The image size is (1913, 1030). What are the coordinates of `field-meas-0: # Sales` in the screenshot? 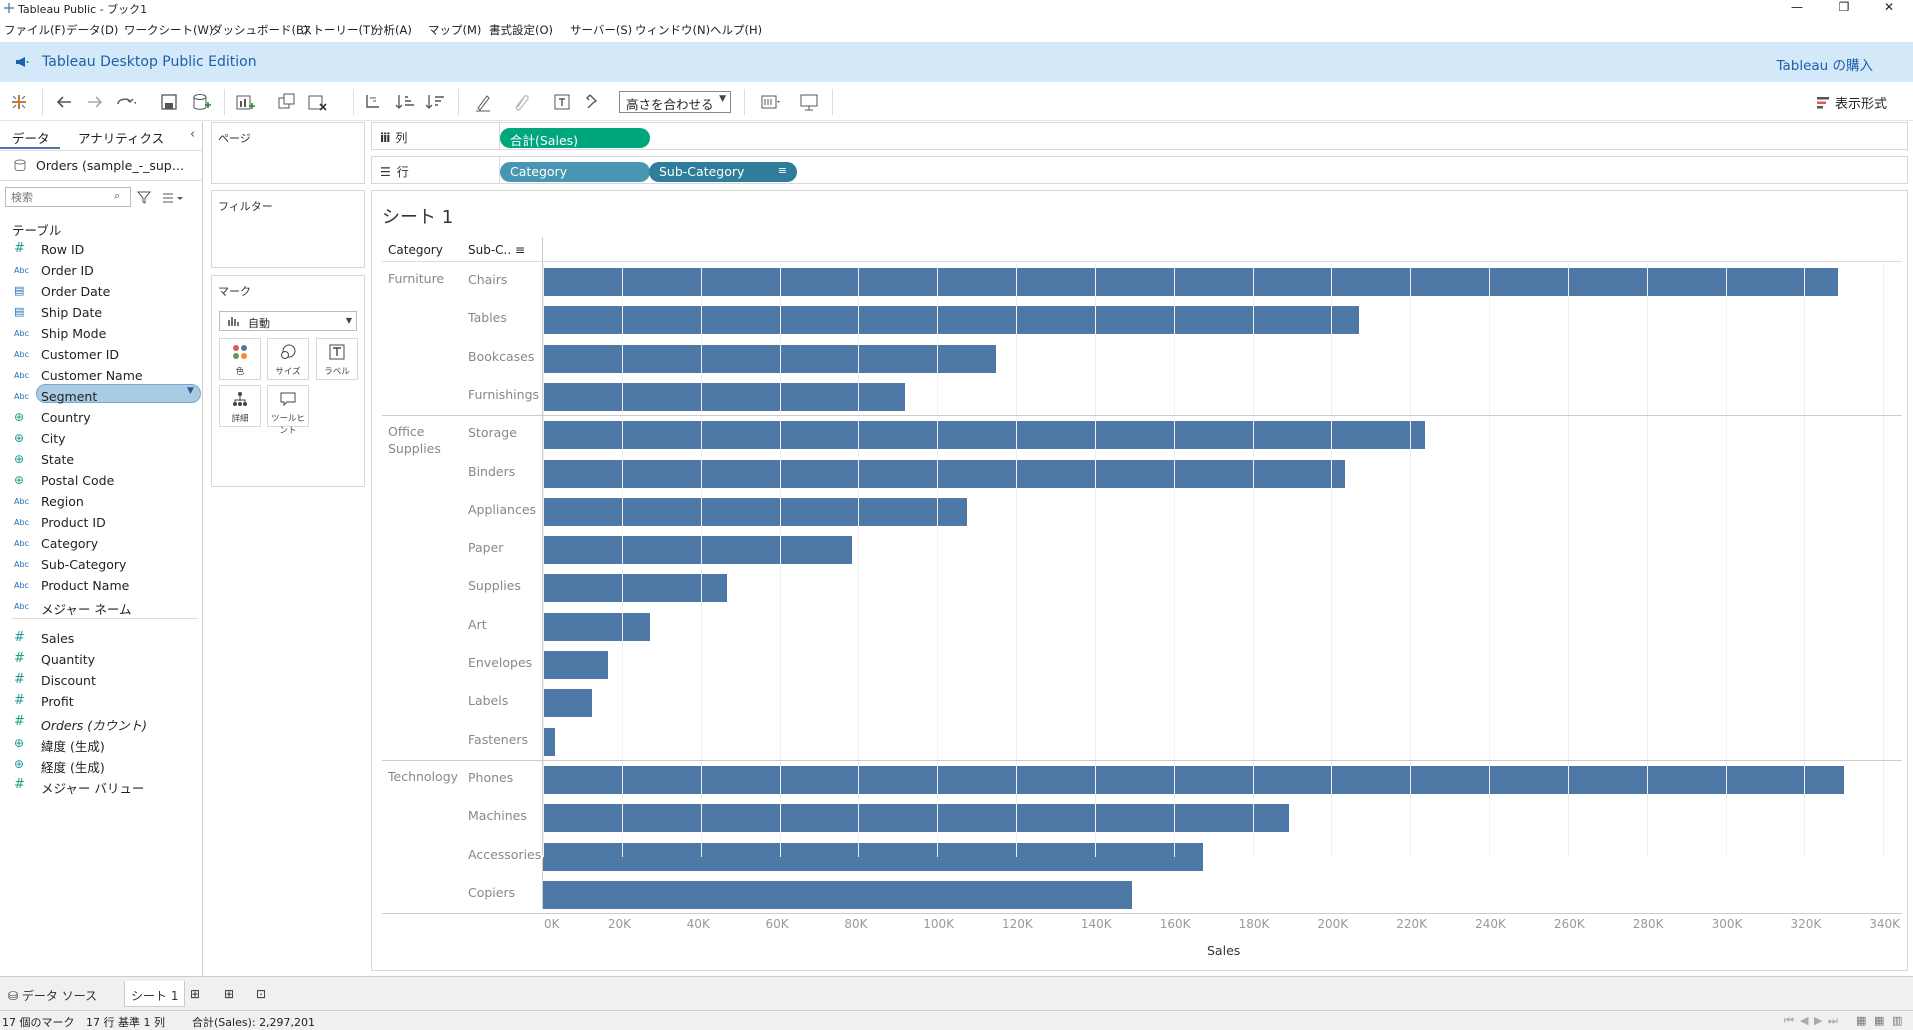 It's located at (100, 639).